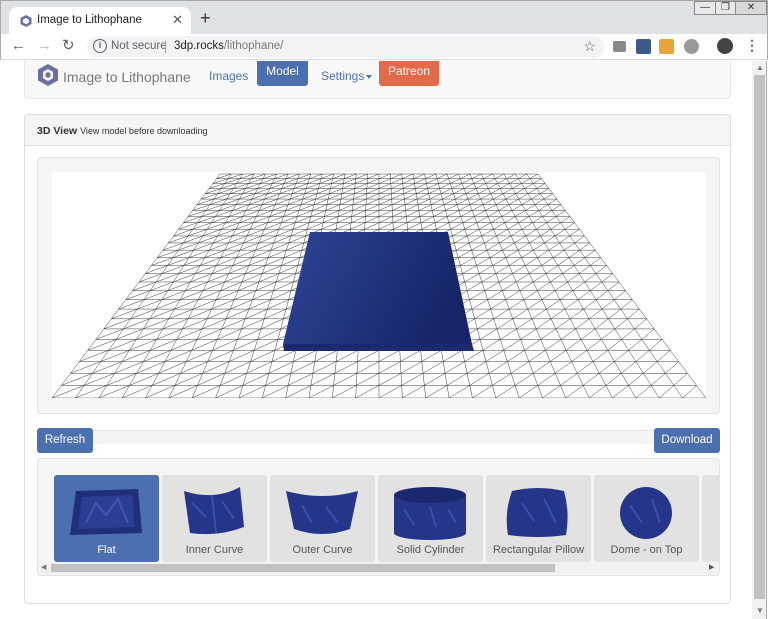 The height and width of the screenshot is (619, 768). I want to click on close-window-button: ✕, so click(751, 8).